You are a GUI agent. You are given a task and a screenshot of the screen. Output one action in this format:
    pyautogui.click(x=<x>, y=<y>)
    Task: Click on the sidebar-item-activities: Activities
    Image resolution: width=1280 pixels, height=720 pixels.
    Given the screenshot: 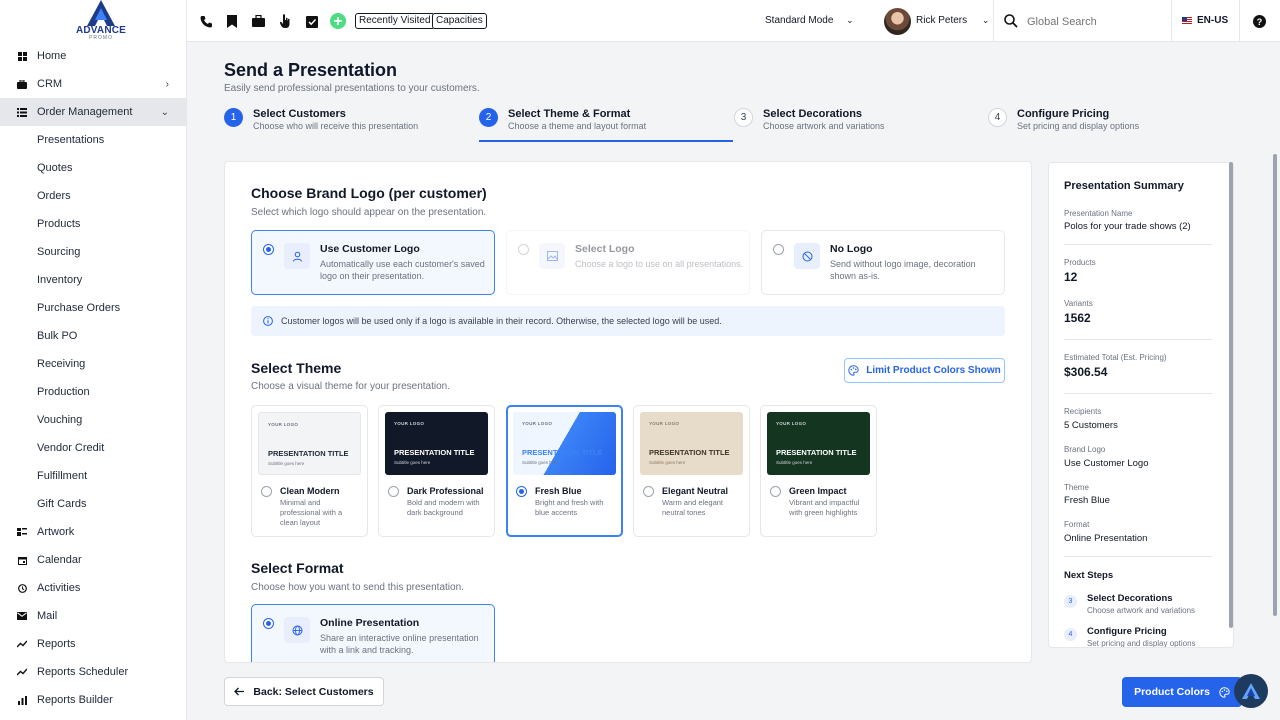 What is the action you would take?
    pyautogui.click(x=93, y=588)
    